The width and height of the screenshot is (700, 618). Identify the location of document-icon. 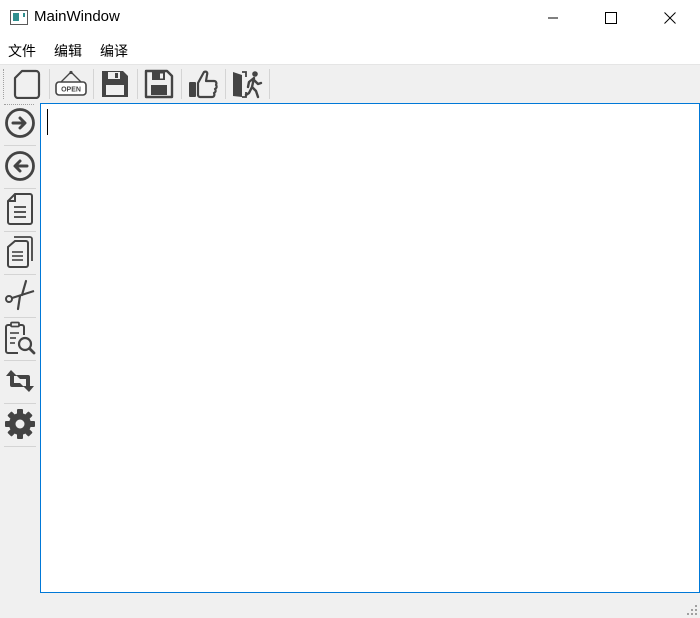
(20, 209).